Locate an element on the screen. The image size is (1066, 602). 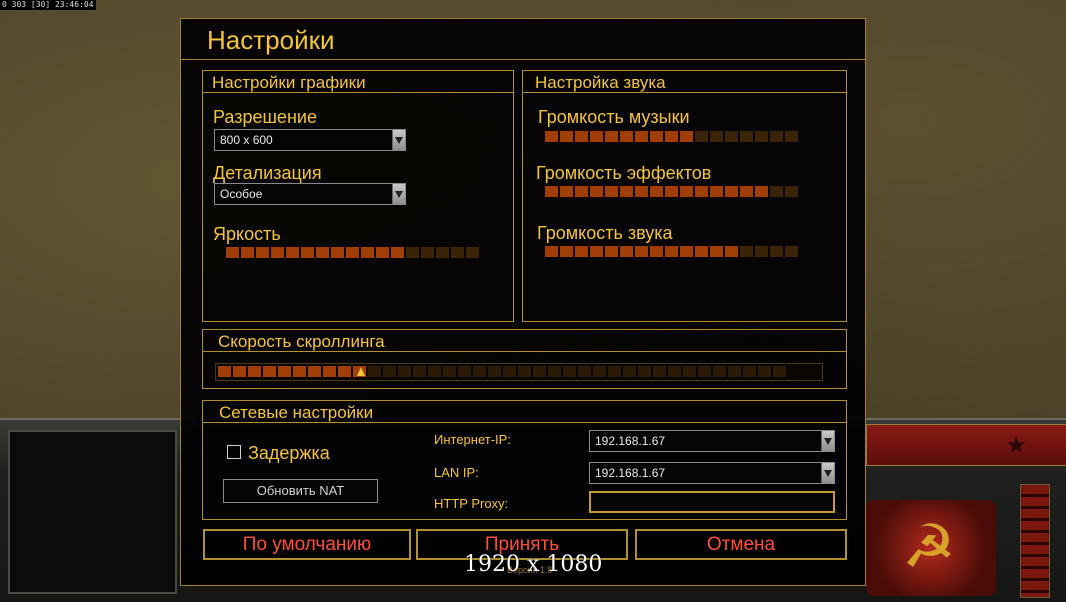
default-button: По умолчанию is located at coordinates (307, 544).